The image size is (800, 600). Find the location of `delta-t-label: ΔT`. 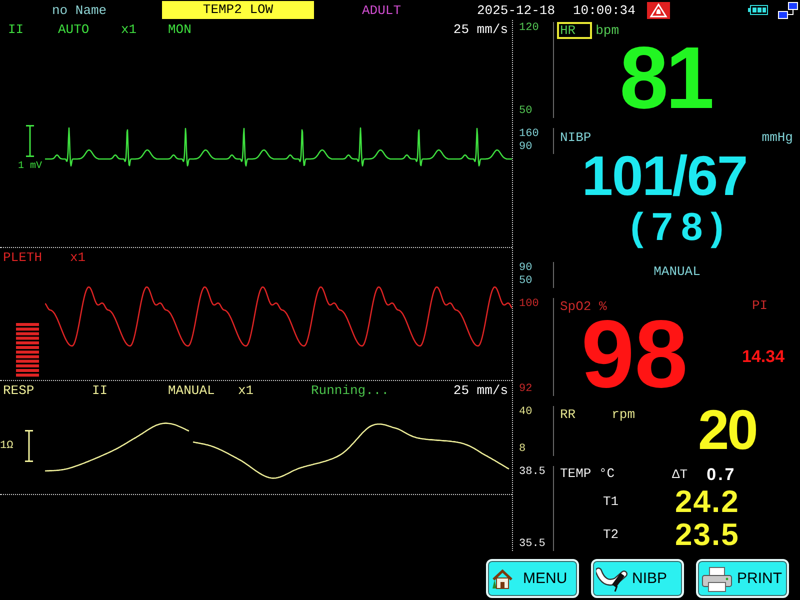

delta-t-label: ΔT is located at coordinates (680, 474).